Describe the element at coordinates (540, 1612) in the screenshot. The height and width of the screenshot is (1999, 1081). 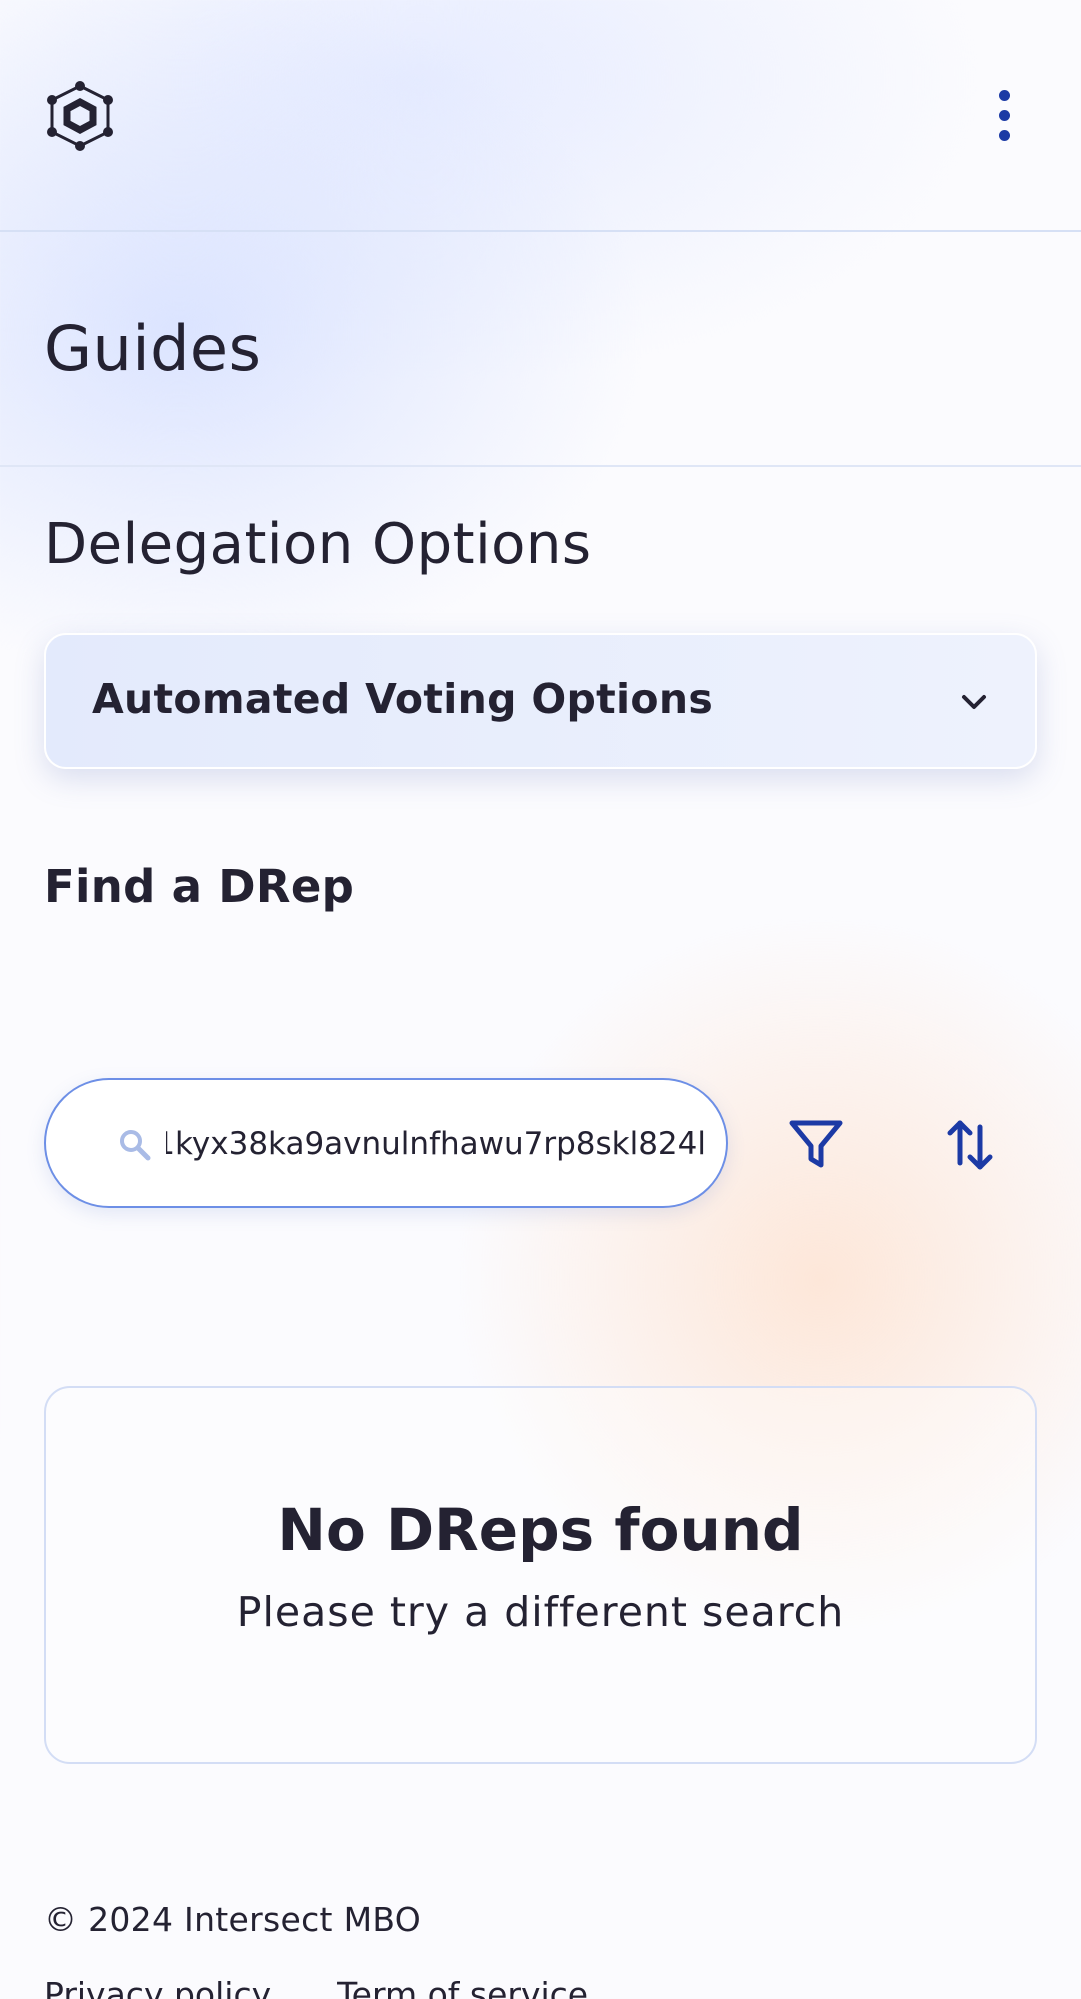
I see `empty-state-subtitle: Please try a different search` at that location.